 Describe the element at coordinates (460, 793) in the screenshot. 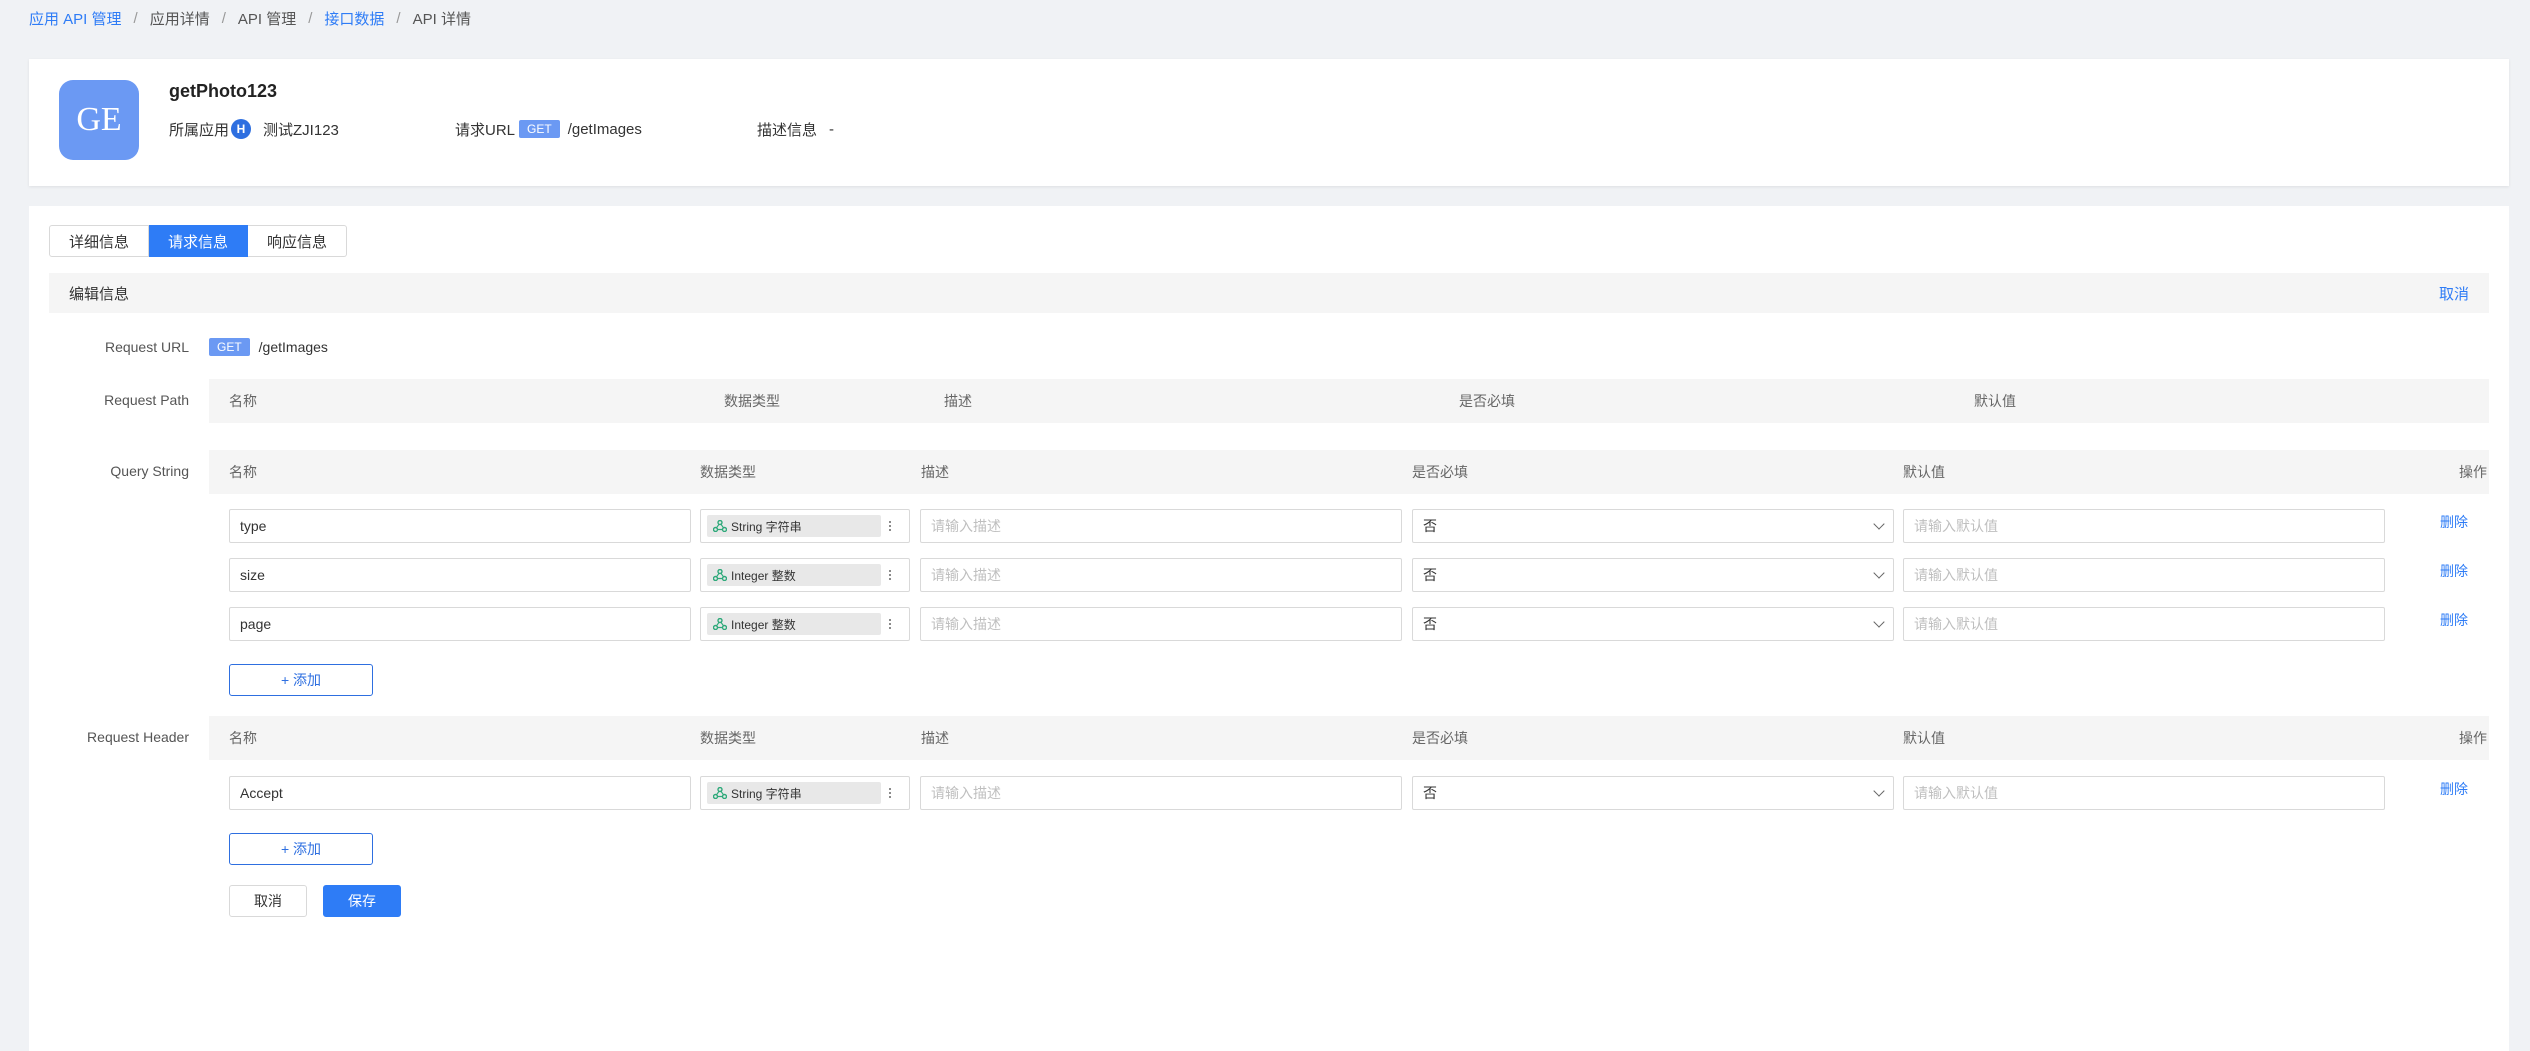

I see `header-name-input: Accept` at that location.